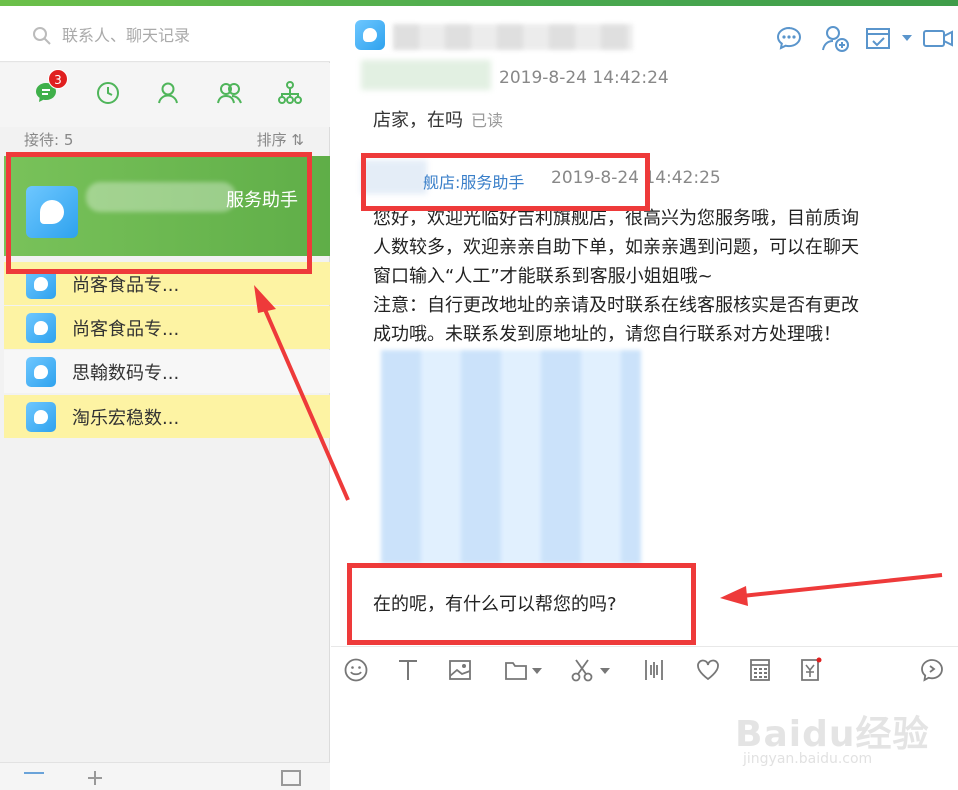  I want to click on message-line: 成功哦。未联系发到原地址的，请您自行联系对方处理哦！, so click(607, 334).